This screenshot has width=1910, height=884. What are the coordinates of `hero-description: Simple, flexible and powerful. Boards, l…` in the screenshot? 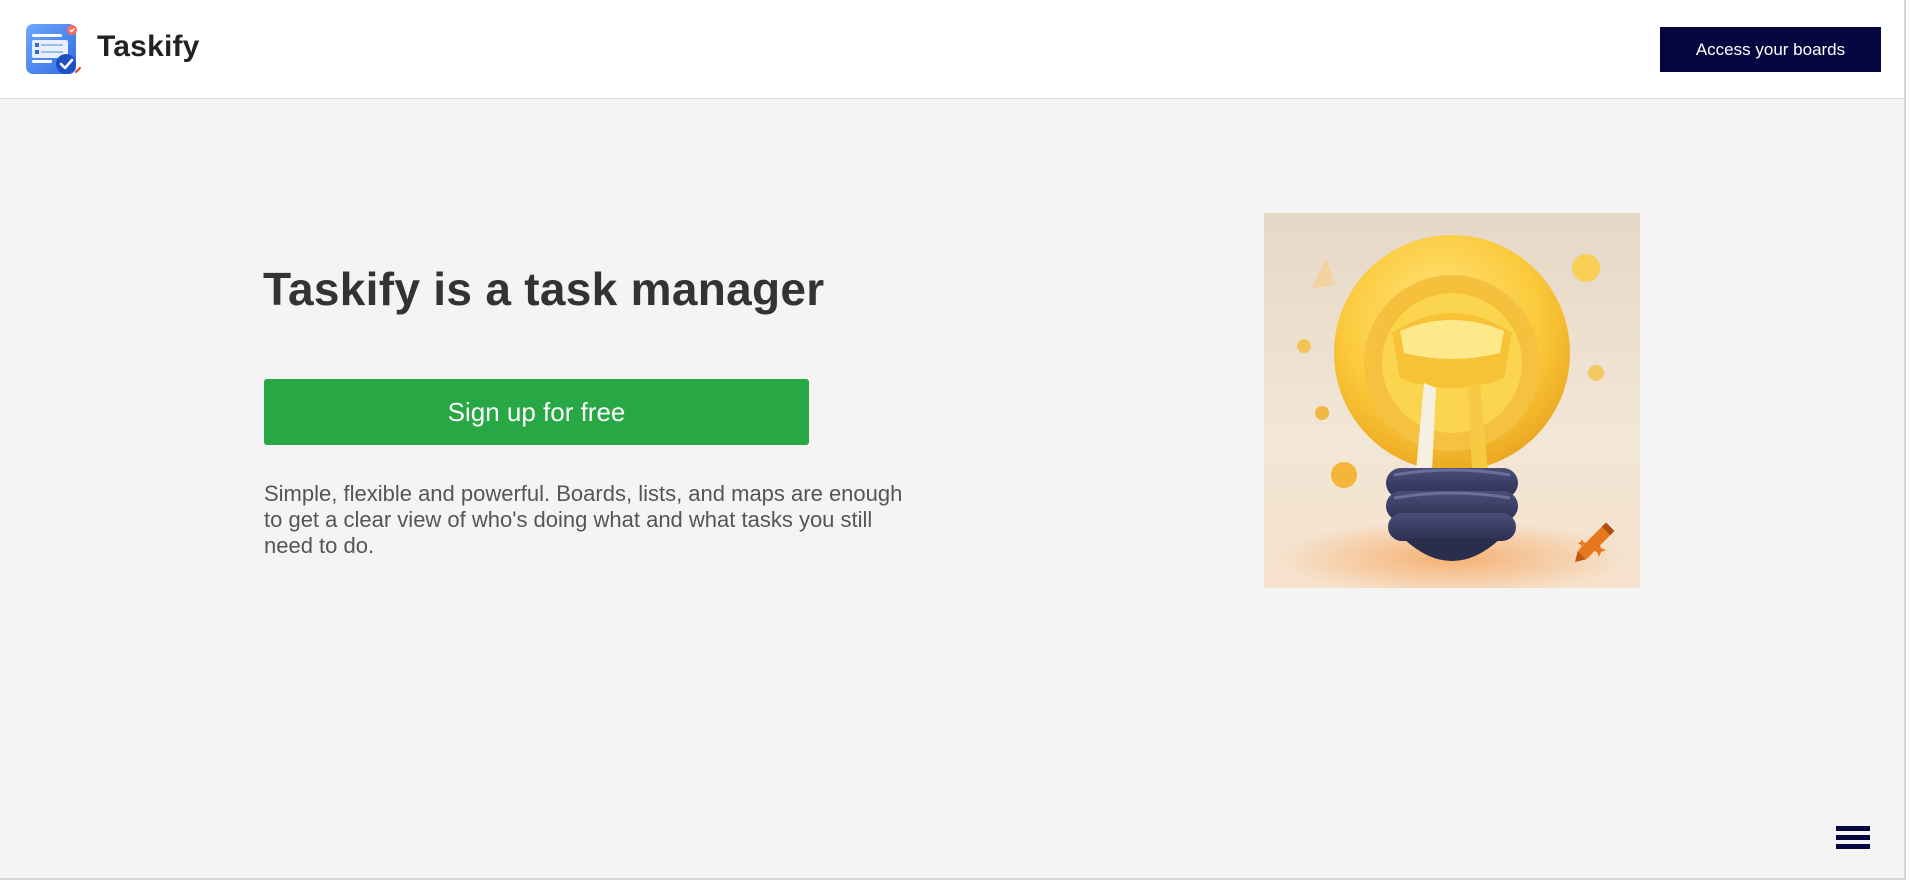 It's located at (583, 519).